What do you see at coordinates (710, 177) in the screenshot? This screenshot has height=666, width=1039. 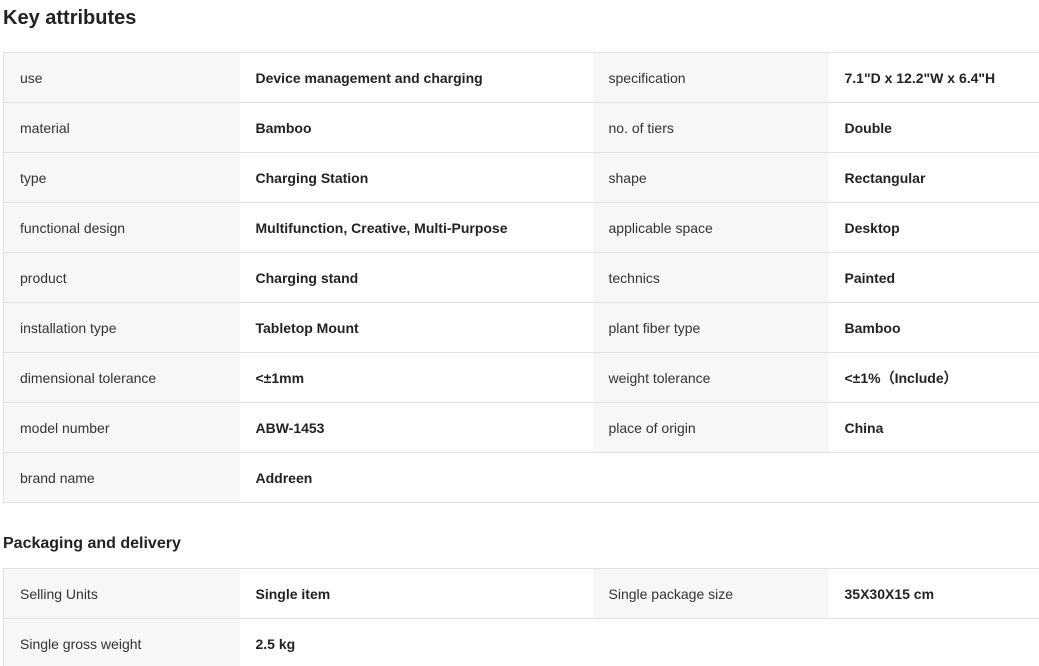 I see `attribute-name: shape` at bounding box center [710, 177].